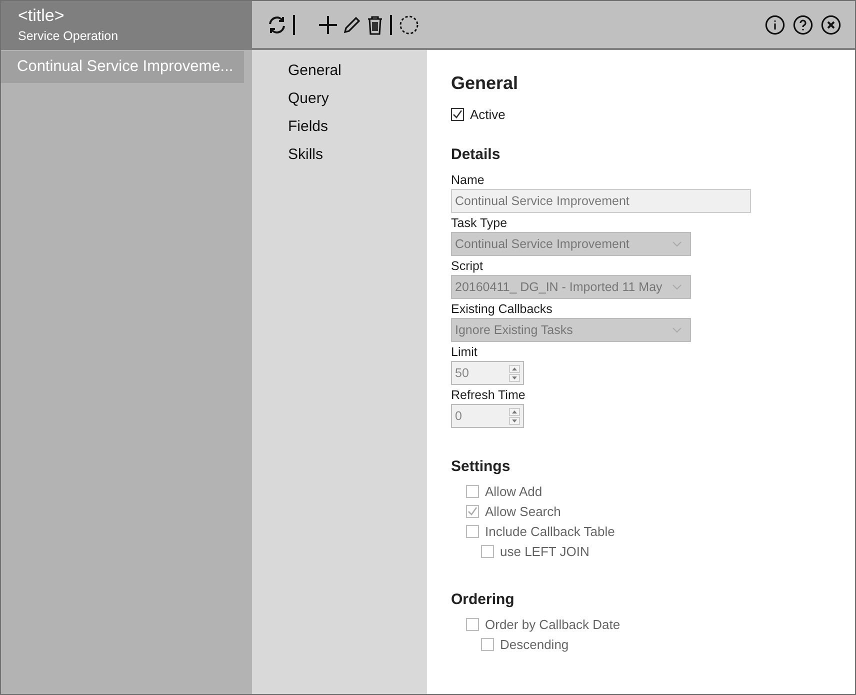 Image resolution: width=856 pixels, height=695 pixels. I want to click on field-label: Name, so click(468, 180).